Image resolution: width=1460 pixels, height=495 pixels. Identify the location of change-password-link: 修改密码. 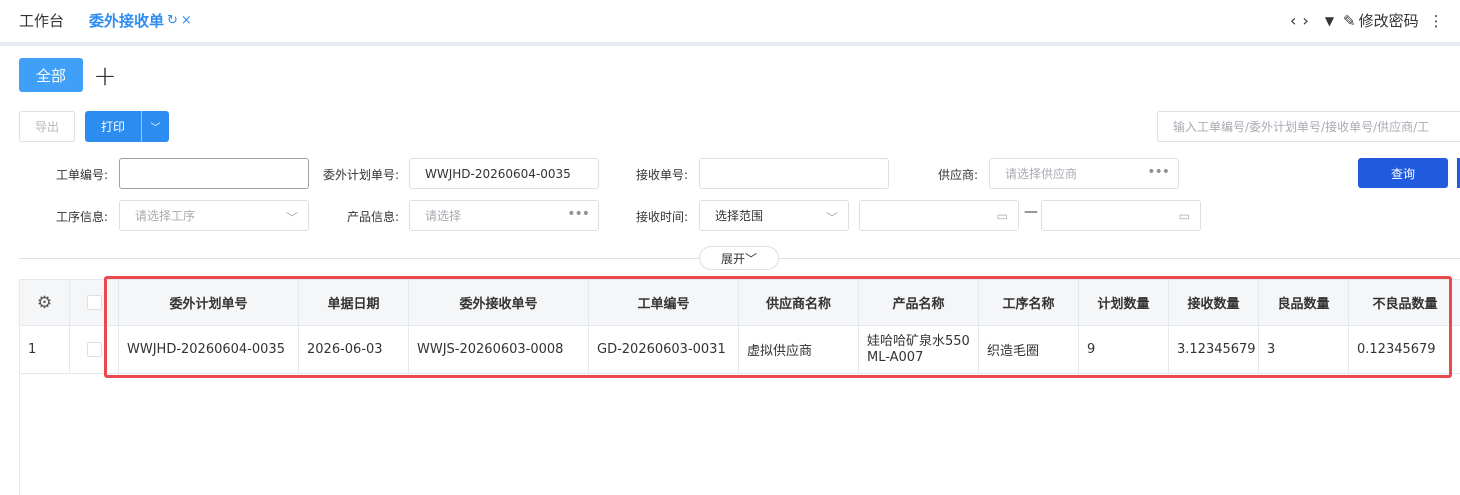
(1389, 20).